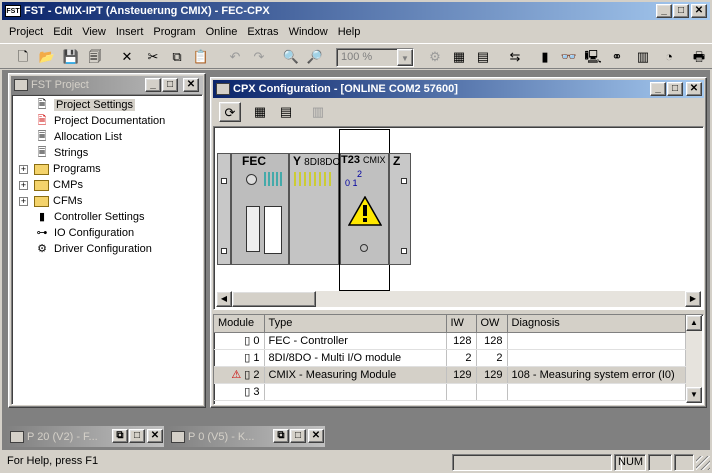 This screenshot has height=473, width=712. Describe the element at coordinates (71, 57) in the screenshot. I see `save-icon: 💾` at that location.